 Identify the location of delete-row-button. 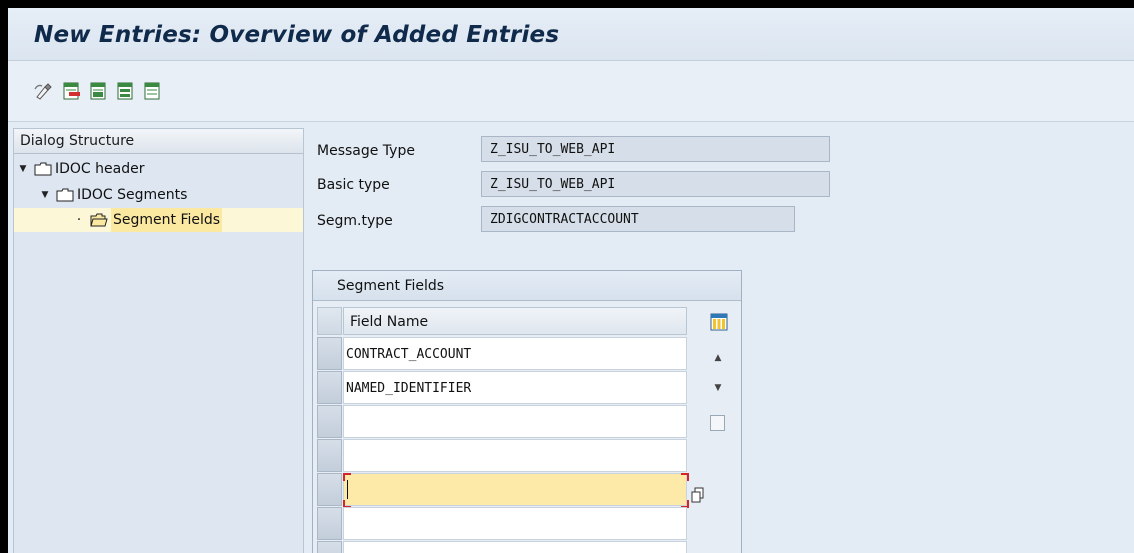
(71, 91).